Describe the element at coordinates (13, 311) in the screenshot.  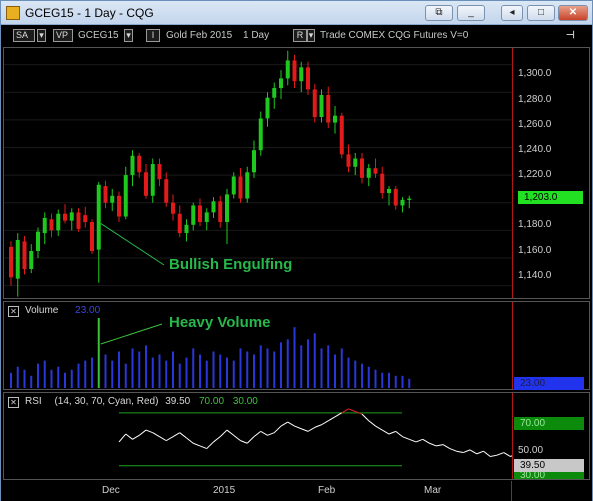
I see `volume-close-icon: ✕` at that location.